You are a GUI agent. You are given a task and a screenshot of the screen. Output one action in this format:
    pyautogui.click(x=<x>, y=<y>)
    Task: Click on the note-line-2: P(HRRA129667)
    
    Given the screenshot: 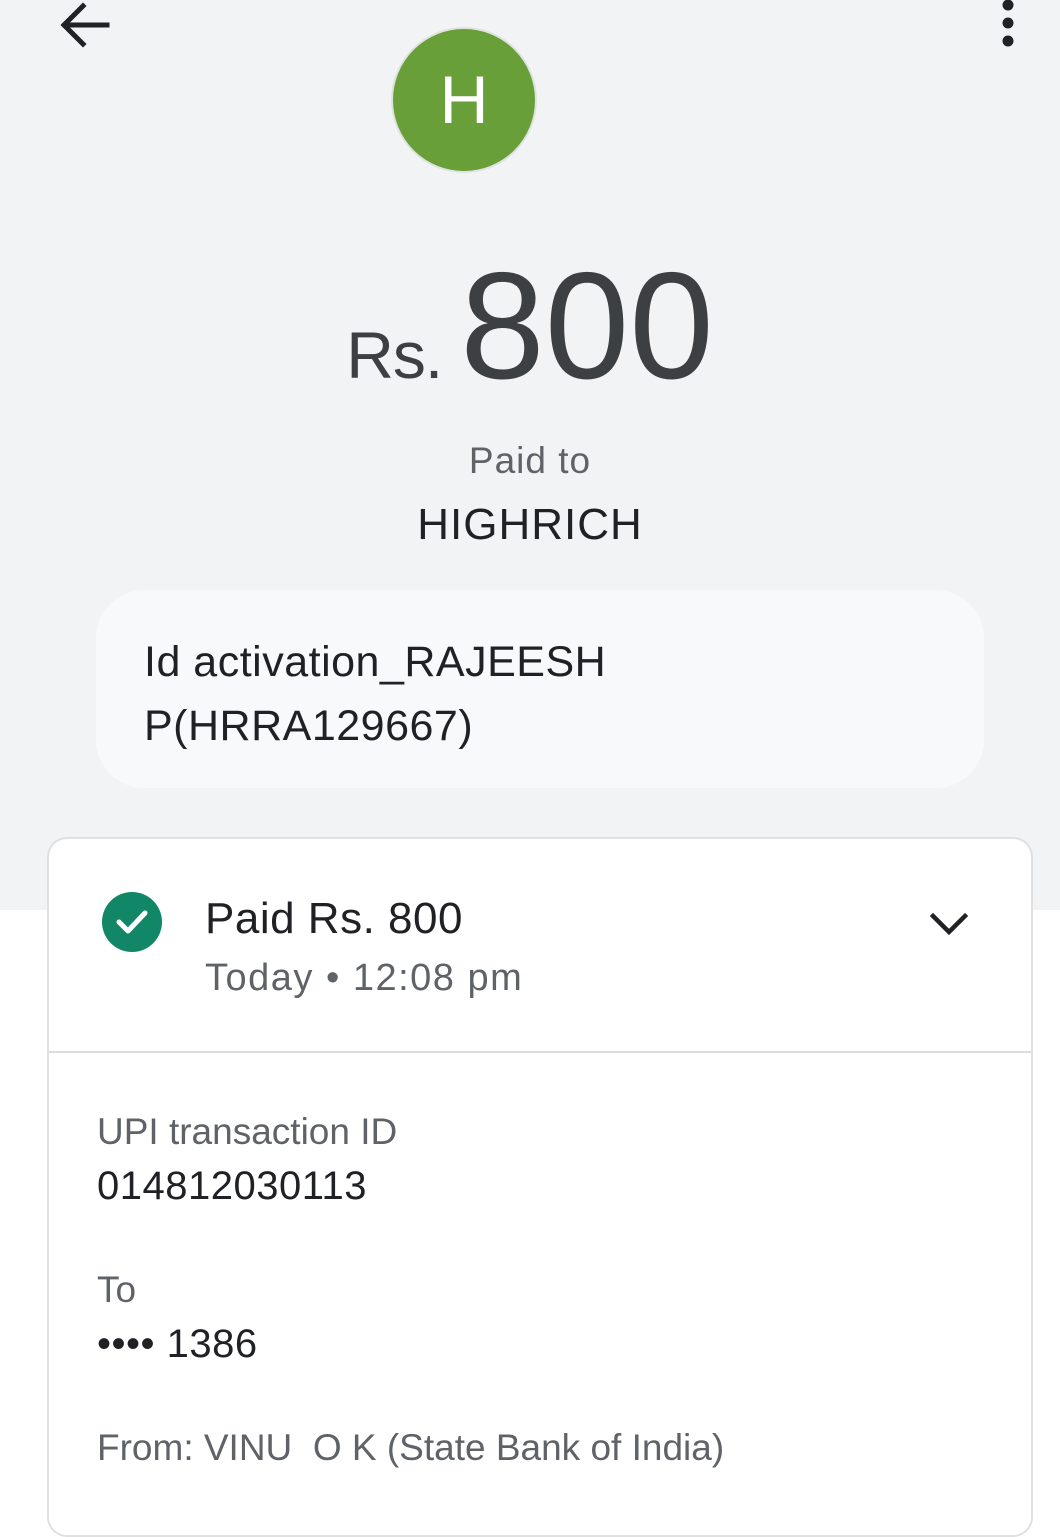 What is the action you would take?
    pyautogui.click(x=309, y=726)
    